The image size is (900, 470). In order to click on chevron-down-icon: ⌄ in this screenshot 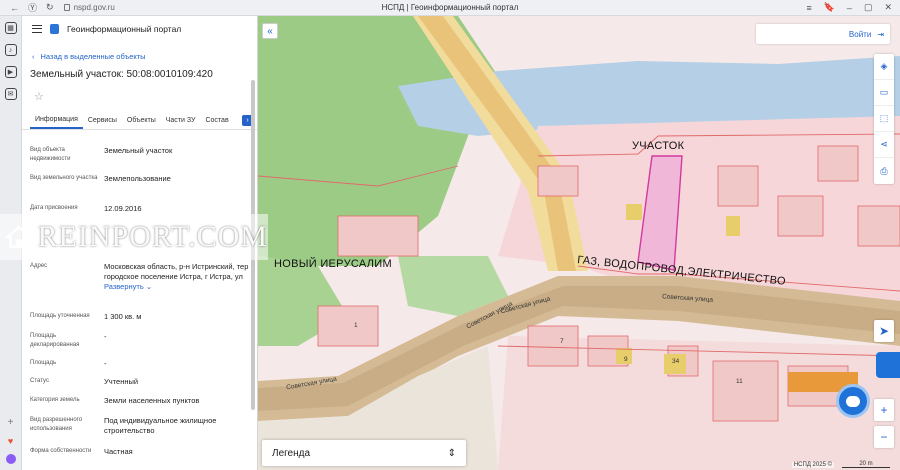, I will do `click(149, 286)`.